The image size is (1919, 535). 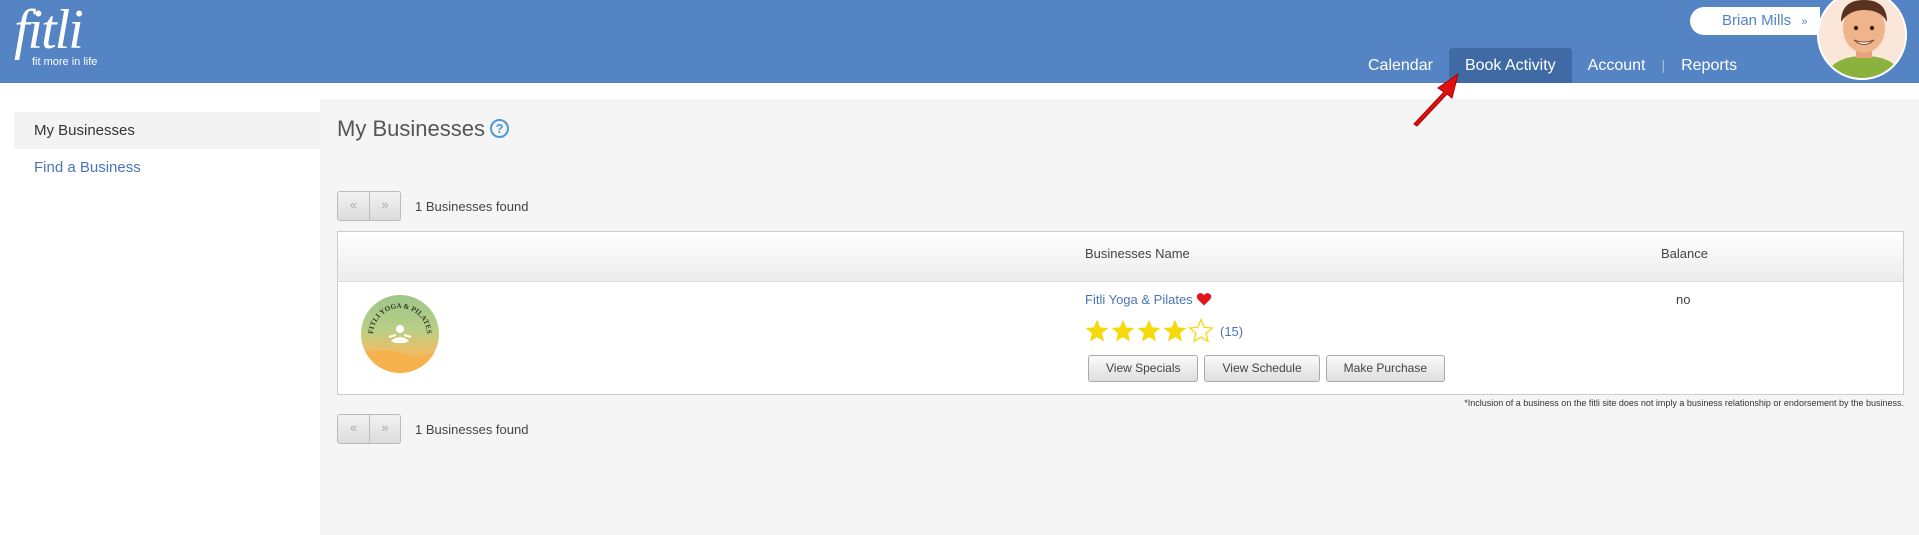 I want to click on user-name: Brian Mills, so click(x=1757, y=20).